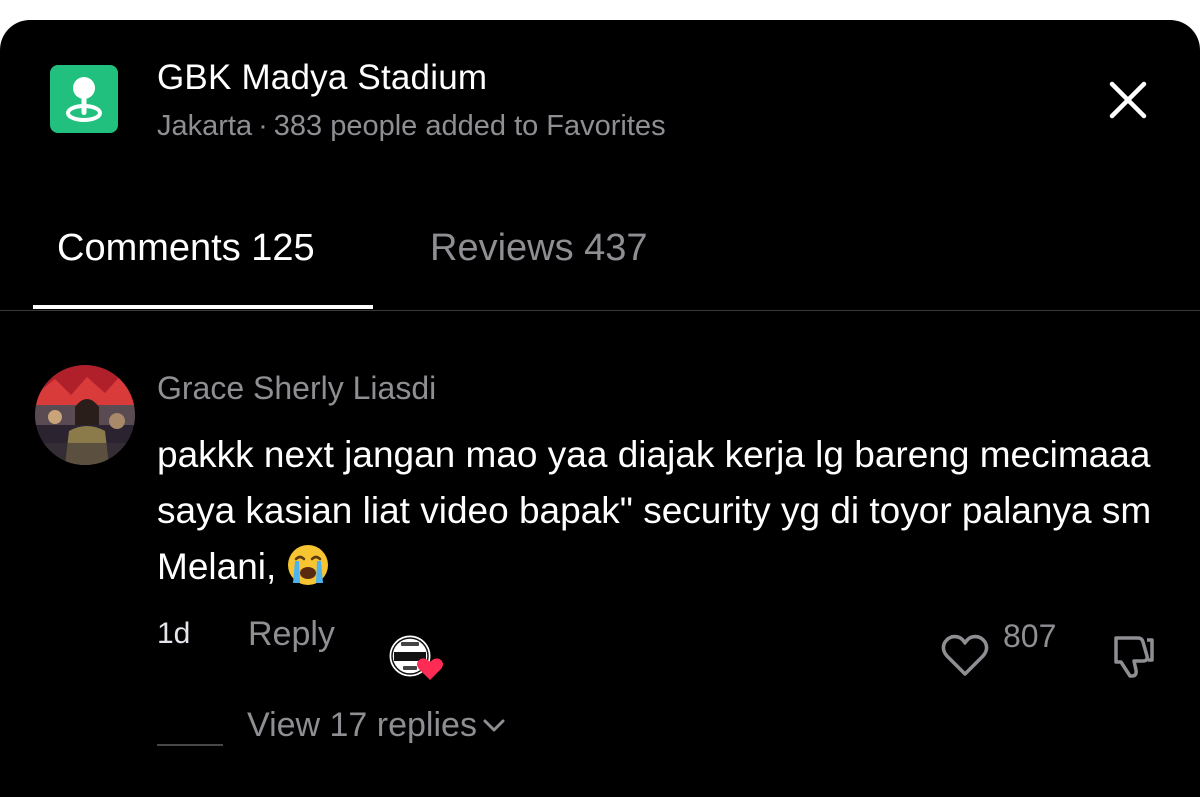 The image size is (1200, 797). What do you see at coordinates (965, 655) in the screenshot?
I see `like-heart-icon` at bounding box center [965, 655].